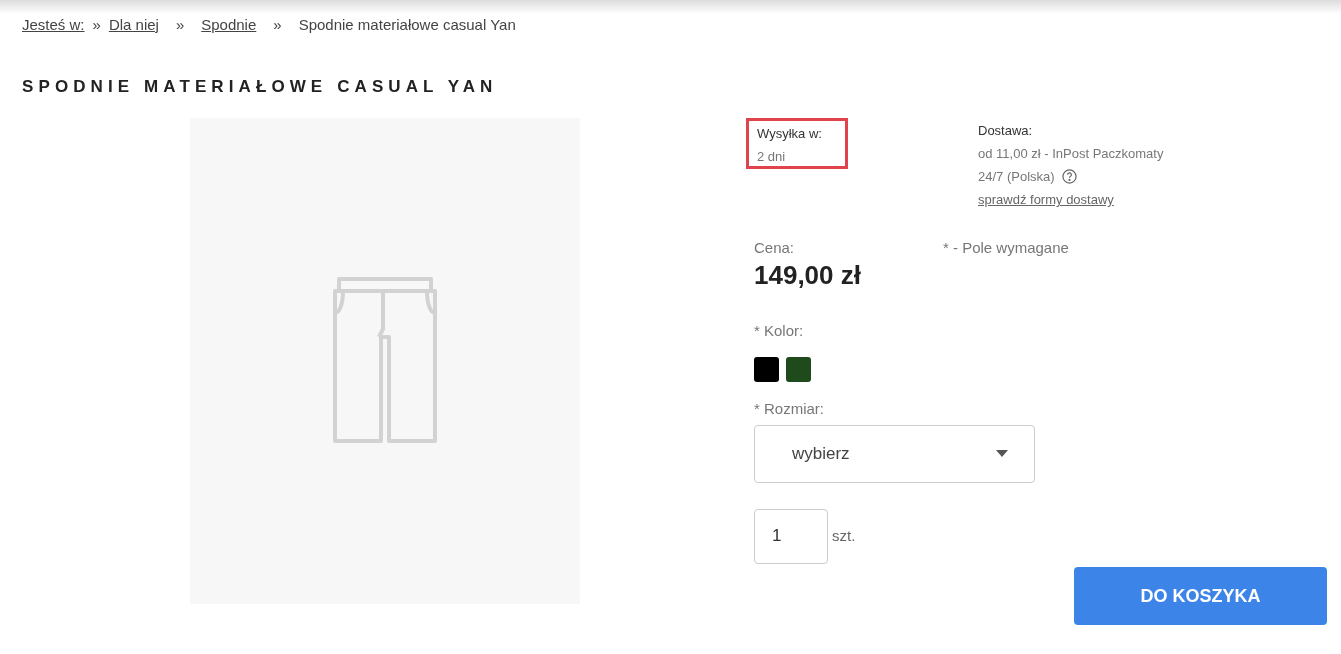 The image size is (1341, 654). Describe the element at coordinates (1071, 154) in the screenshot. I see `delivery-info: od 11,00 zł - InPost Paczkomaty` at that location.